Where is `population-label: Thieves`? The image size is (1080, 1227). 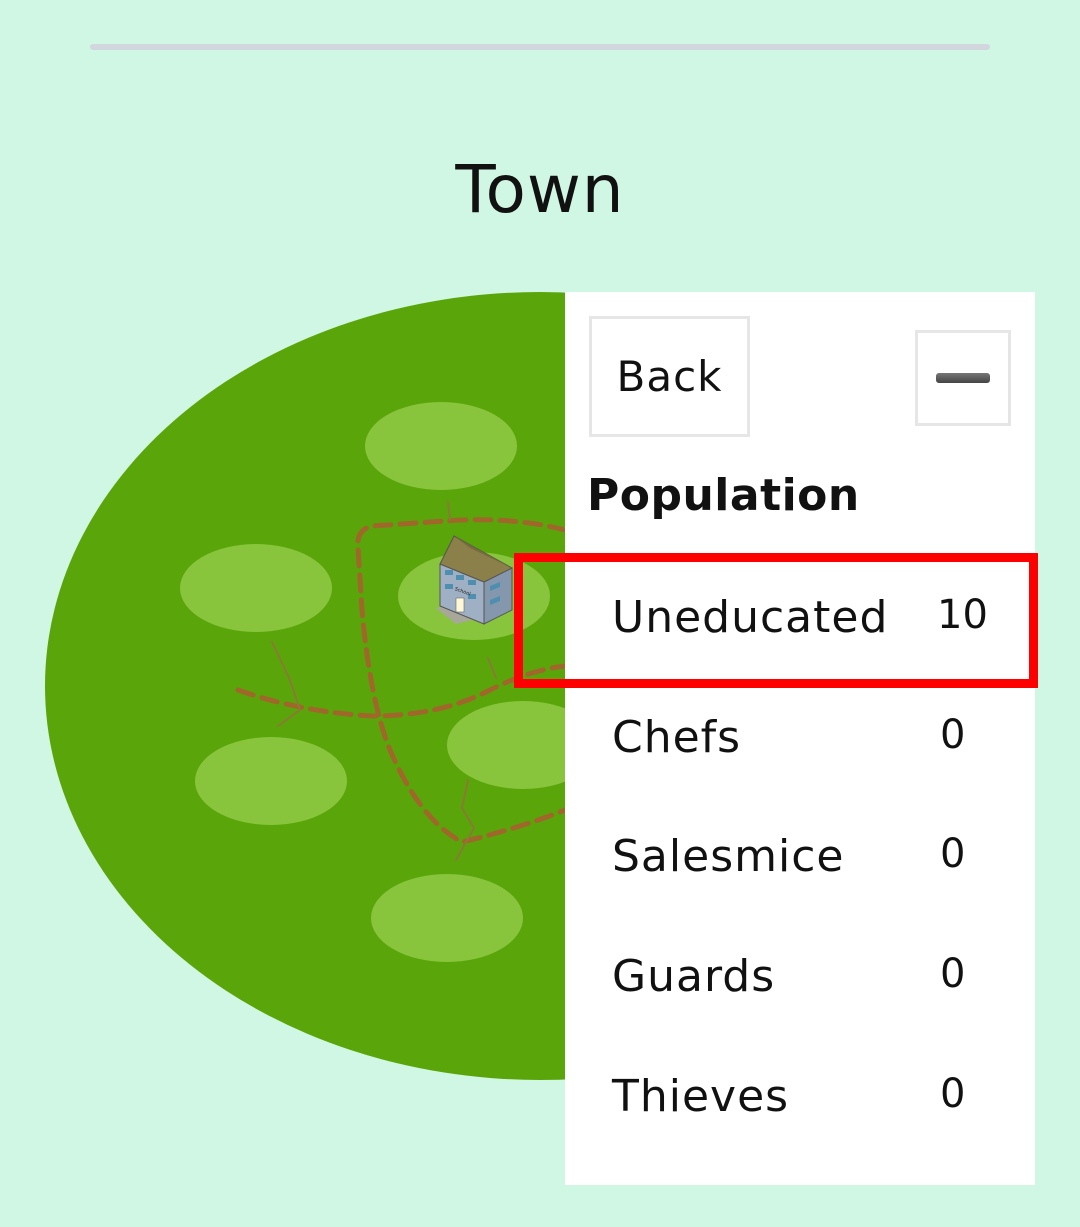
population-label: Thieves is located at coordinates (701, 1096).